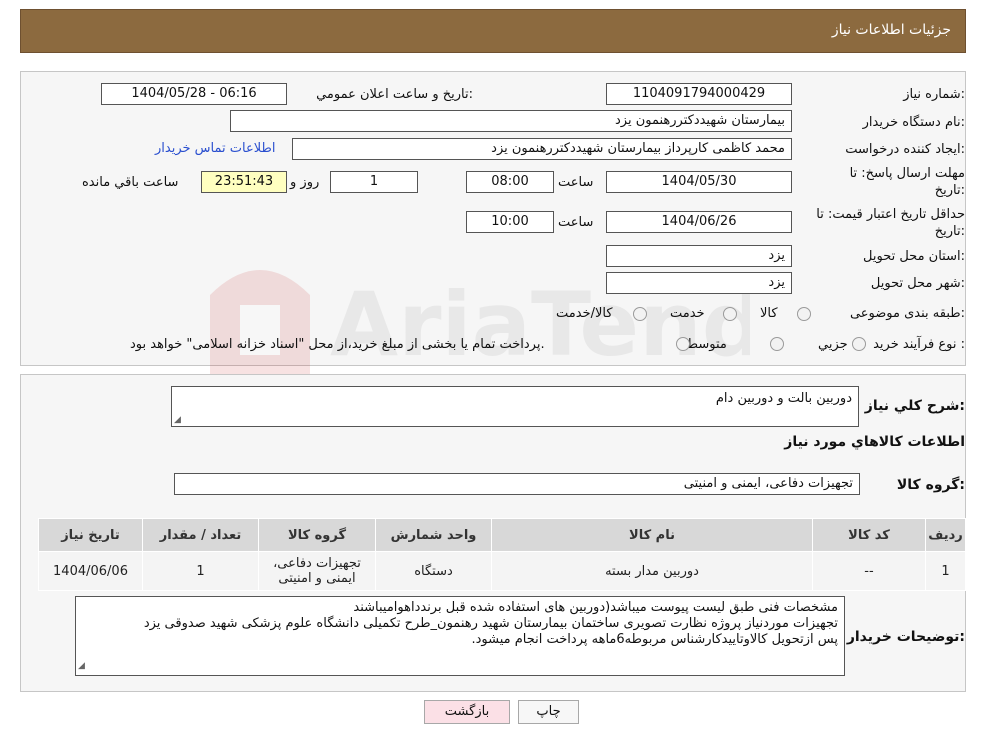  What do you see at coordinates (200, 571) in the screenshot?
I see `cell-quantity: 1` at bounding box center [200, 571].